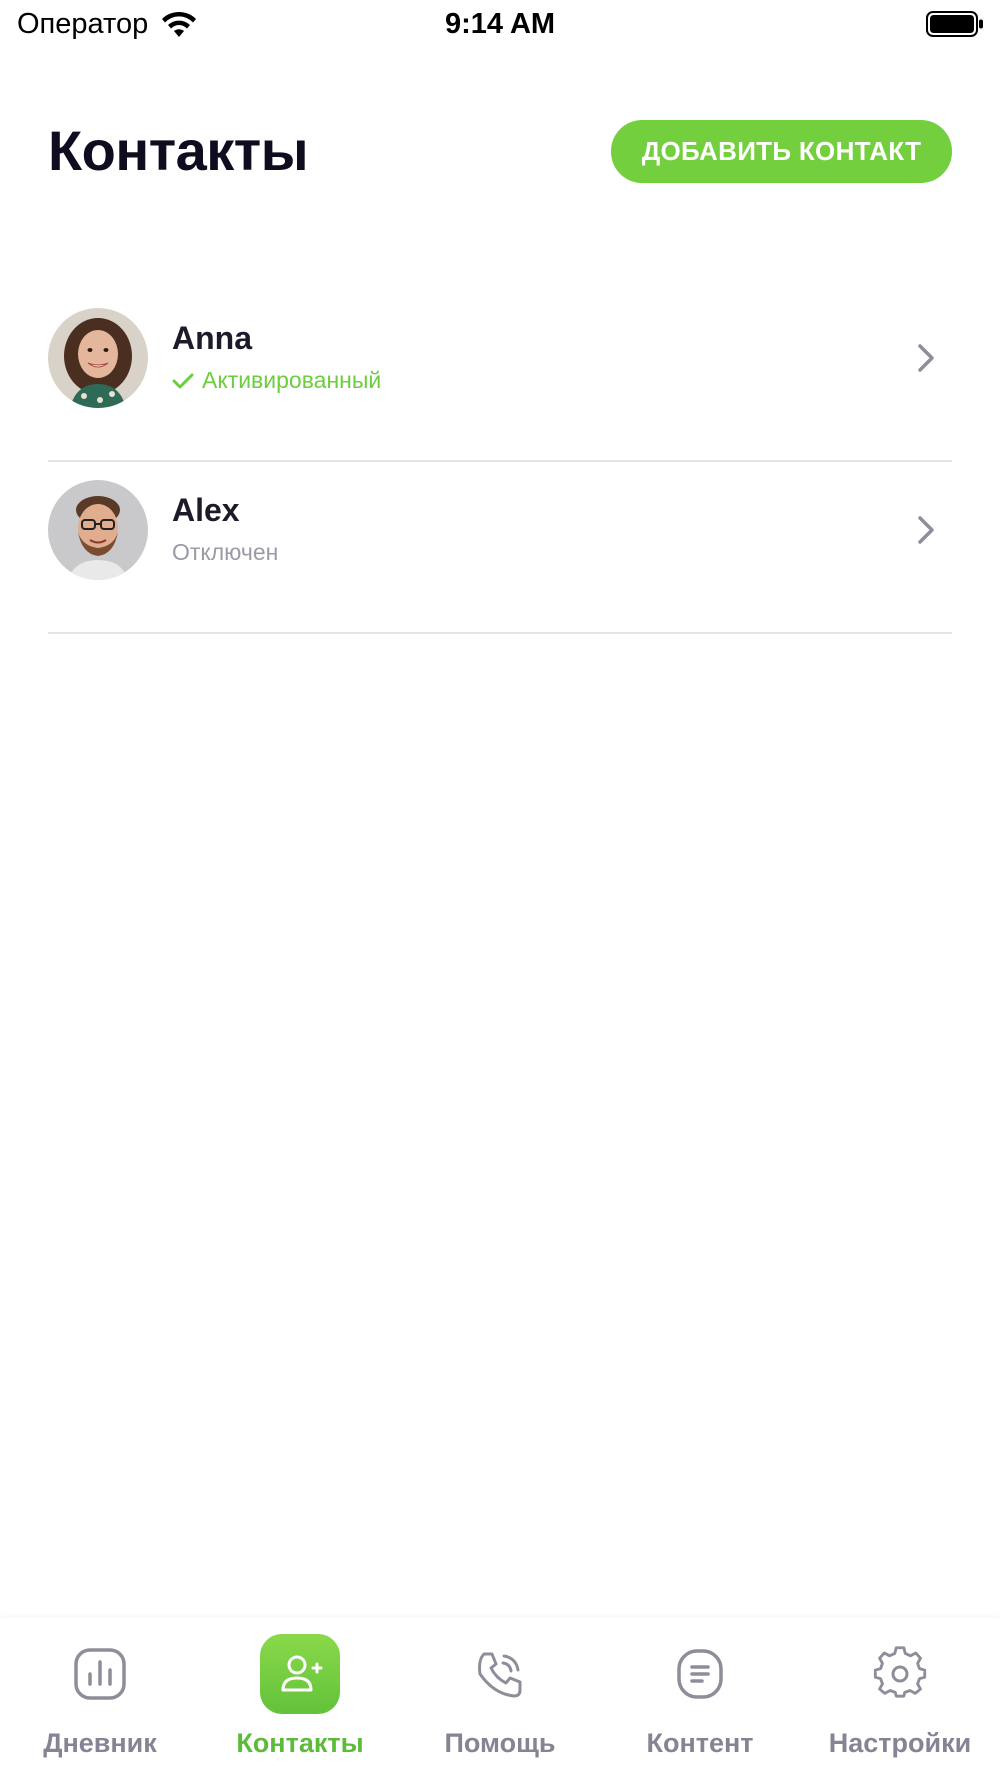  I want to click on tab-label: Контакты, so click(300, 1743).